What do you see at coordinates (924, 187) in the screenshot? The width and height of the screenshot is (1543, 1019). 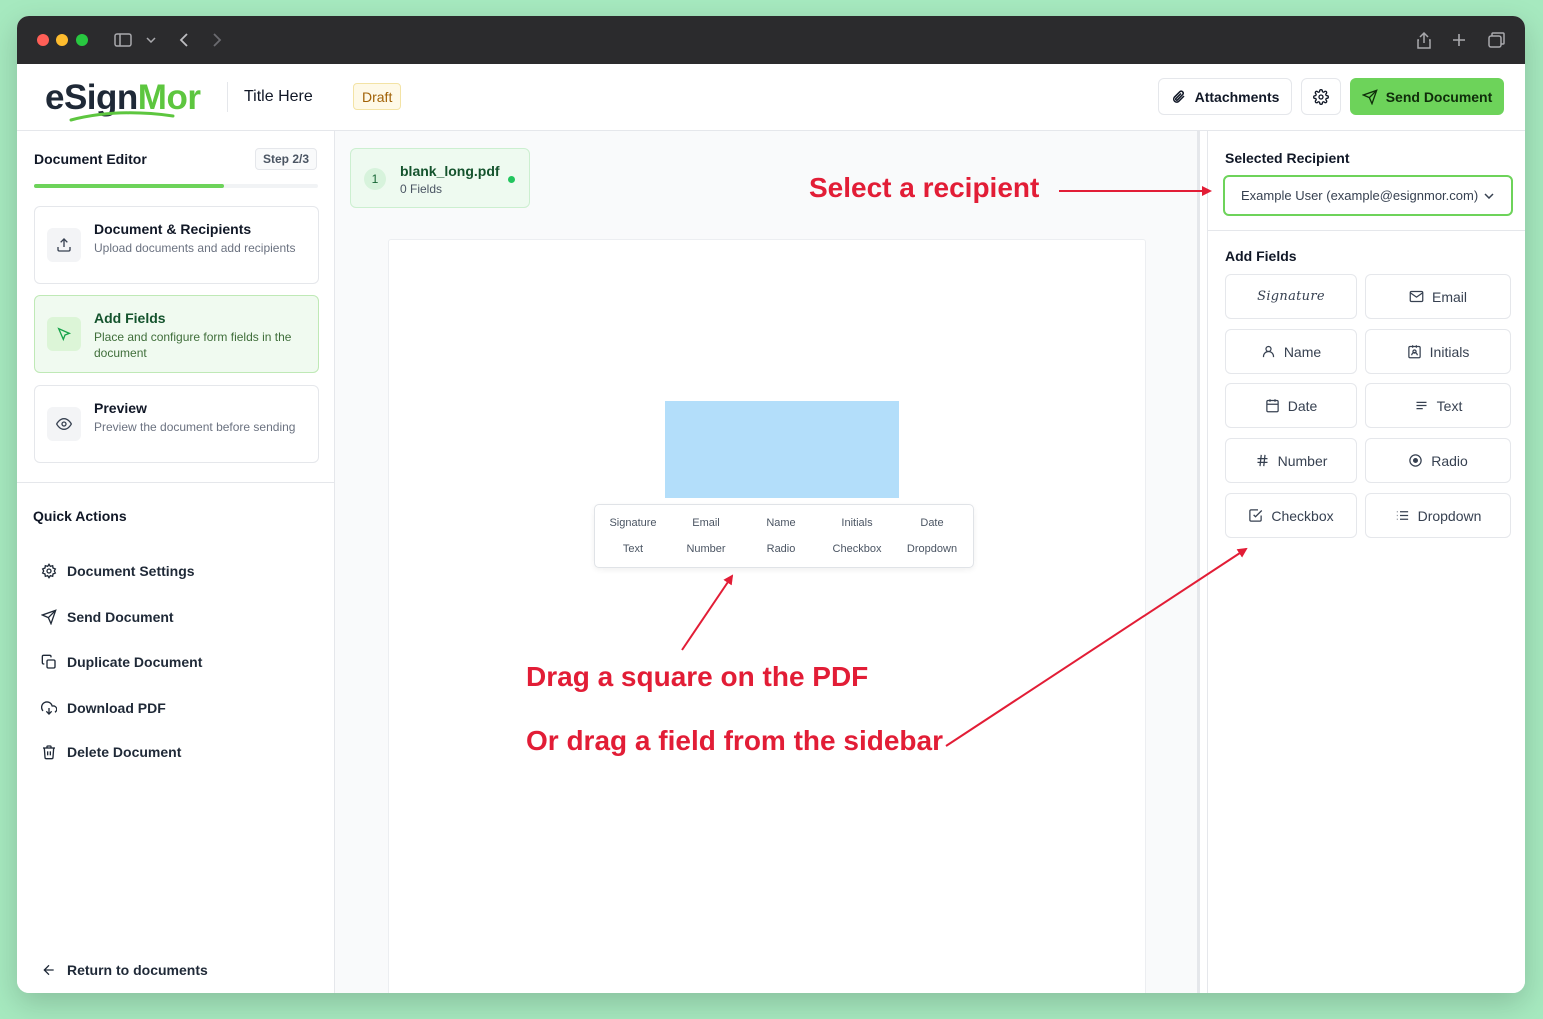 I see `annotation-select-recipient: Select a recipient` at bounding box center [924, 187].